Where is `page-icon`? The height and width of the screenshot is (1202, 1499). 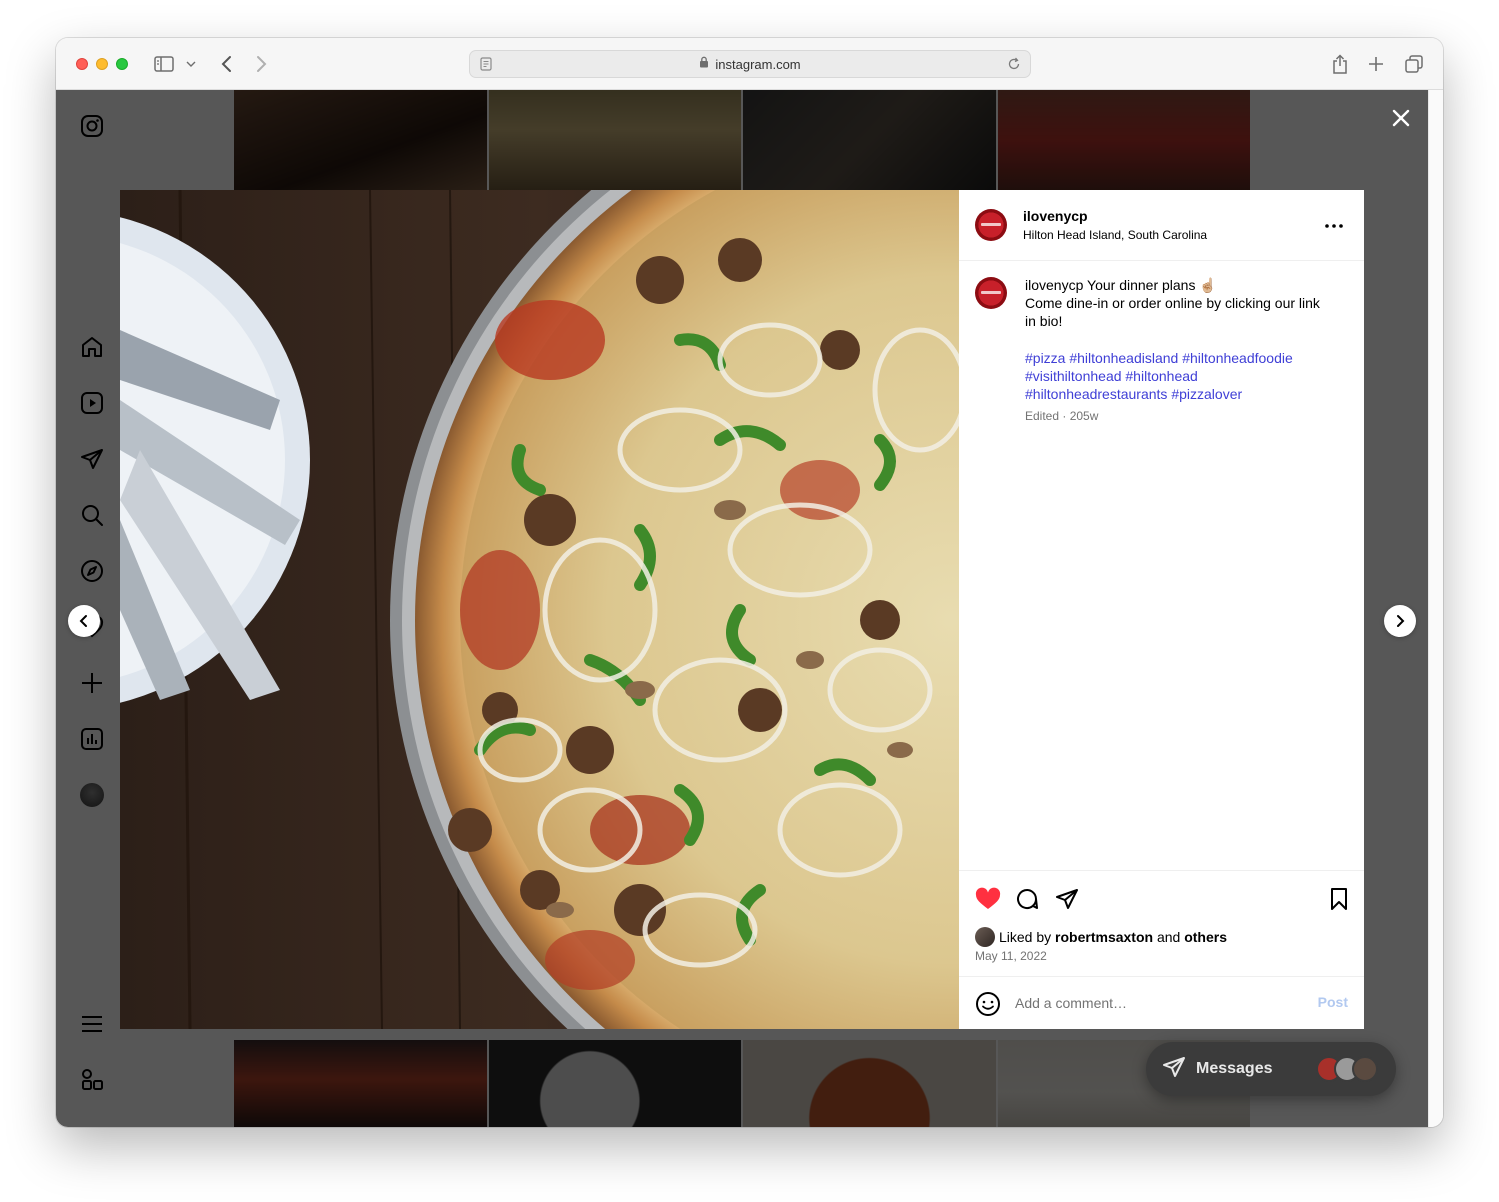 page-icon is located at coordinates (486, 66).